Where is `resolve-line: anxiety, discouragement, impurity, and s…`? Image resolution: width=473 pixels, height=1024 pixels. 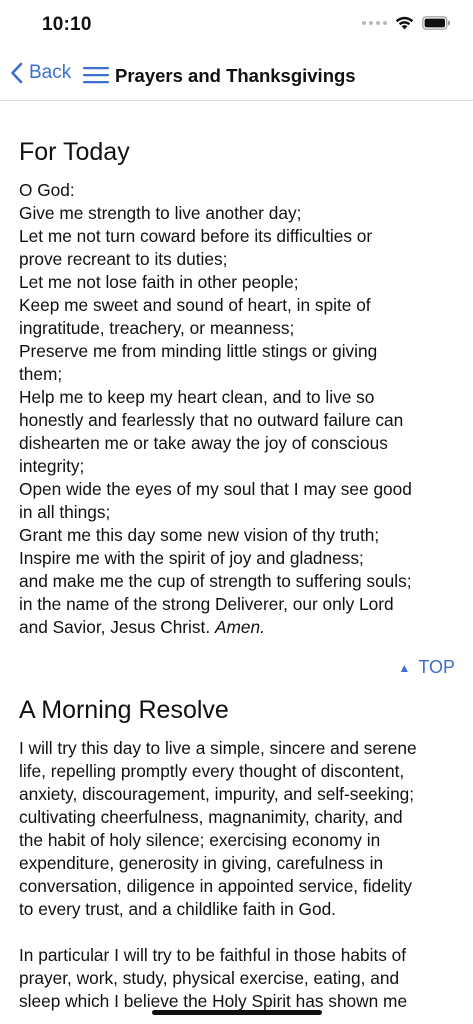
resolve-line: anxiety, discouragement, impurity, and s… is located at coordinates (217, 794).